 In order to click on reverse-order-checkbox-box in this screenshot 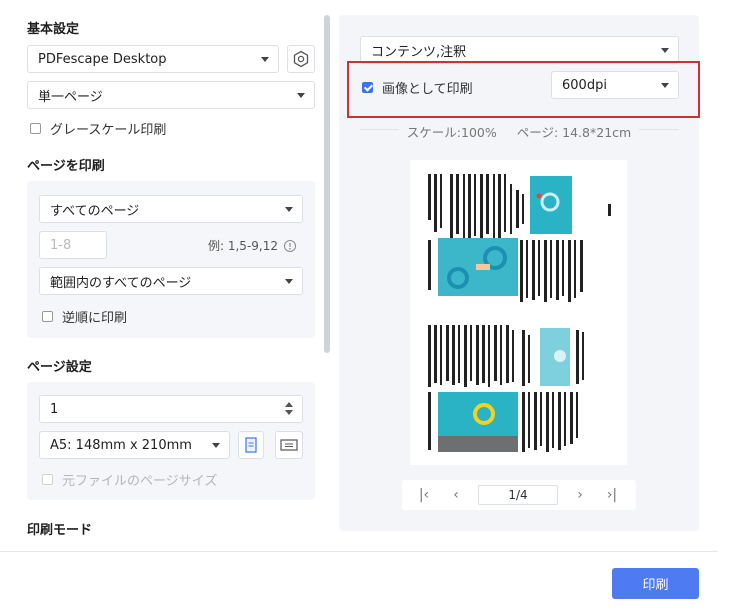, I will do `click(47, 316)`.